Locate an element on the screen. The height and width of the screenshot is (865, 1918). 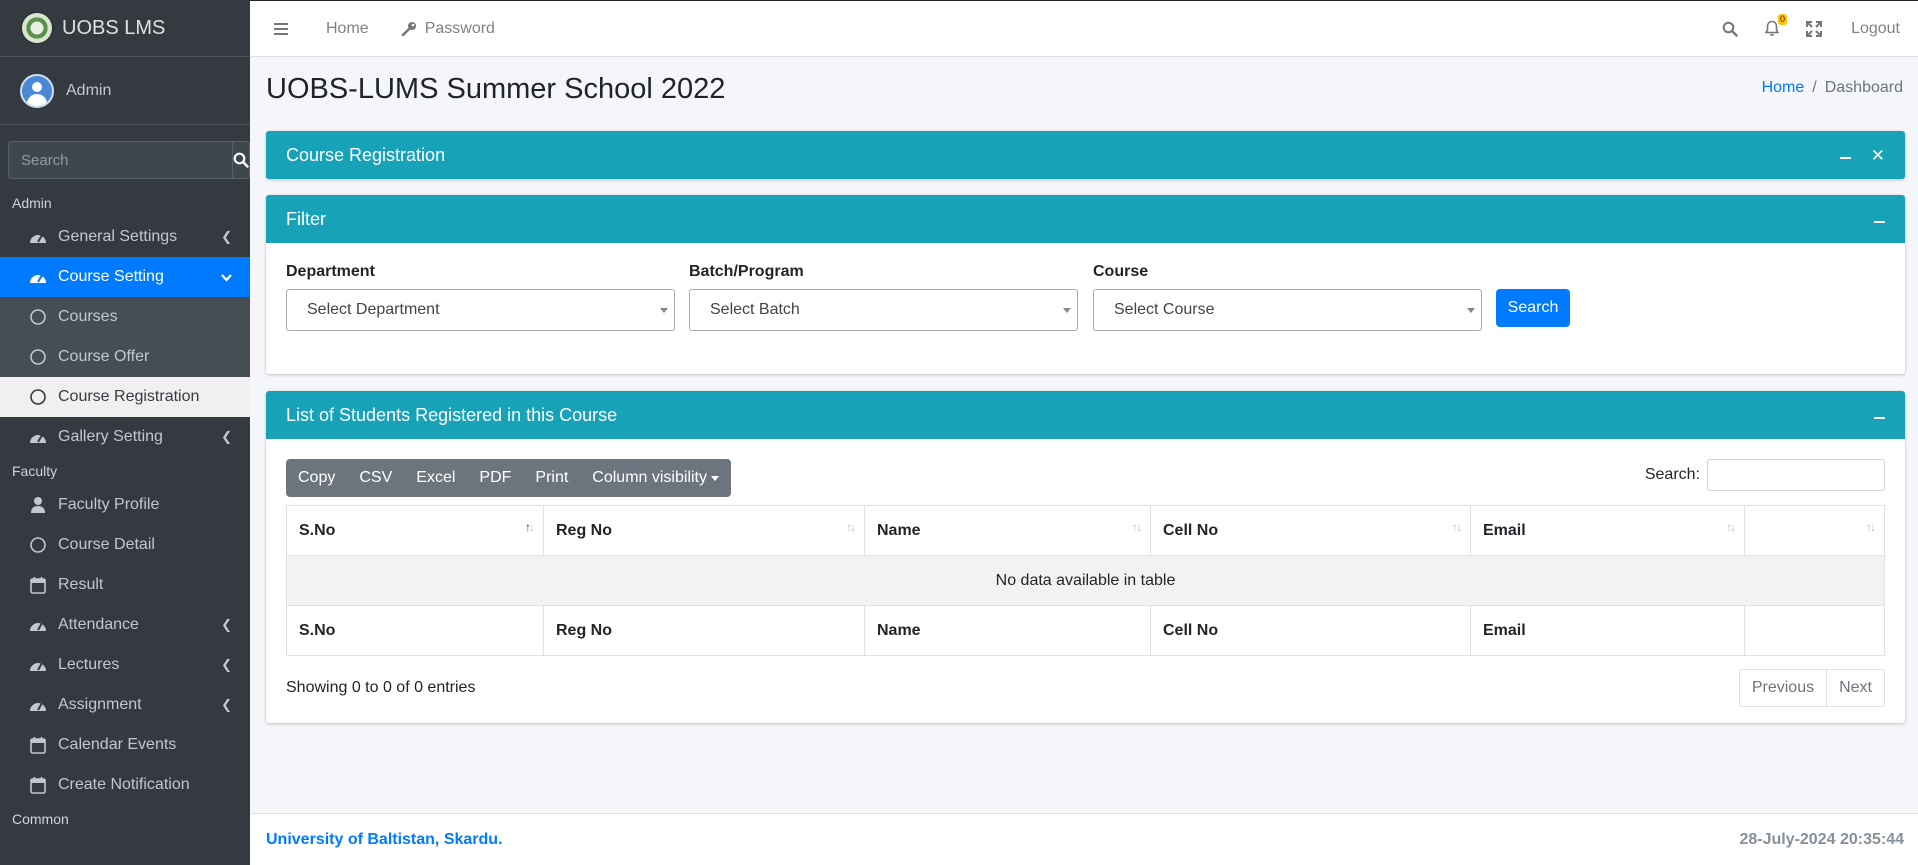
batch-label: Batch/Program is located at coordinates (746, 271).